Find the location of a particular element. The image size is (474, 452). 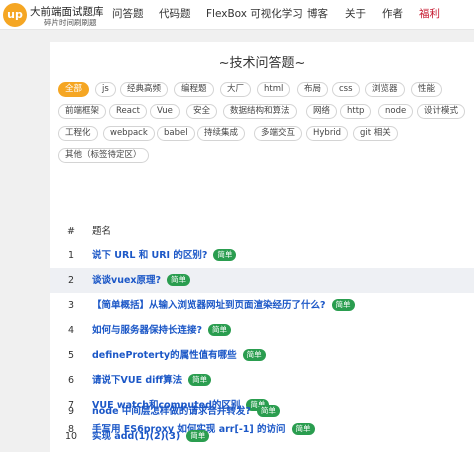

nav-item-qa: 问答题 is located at coordinates (128, 15).